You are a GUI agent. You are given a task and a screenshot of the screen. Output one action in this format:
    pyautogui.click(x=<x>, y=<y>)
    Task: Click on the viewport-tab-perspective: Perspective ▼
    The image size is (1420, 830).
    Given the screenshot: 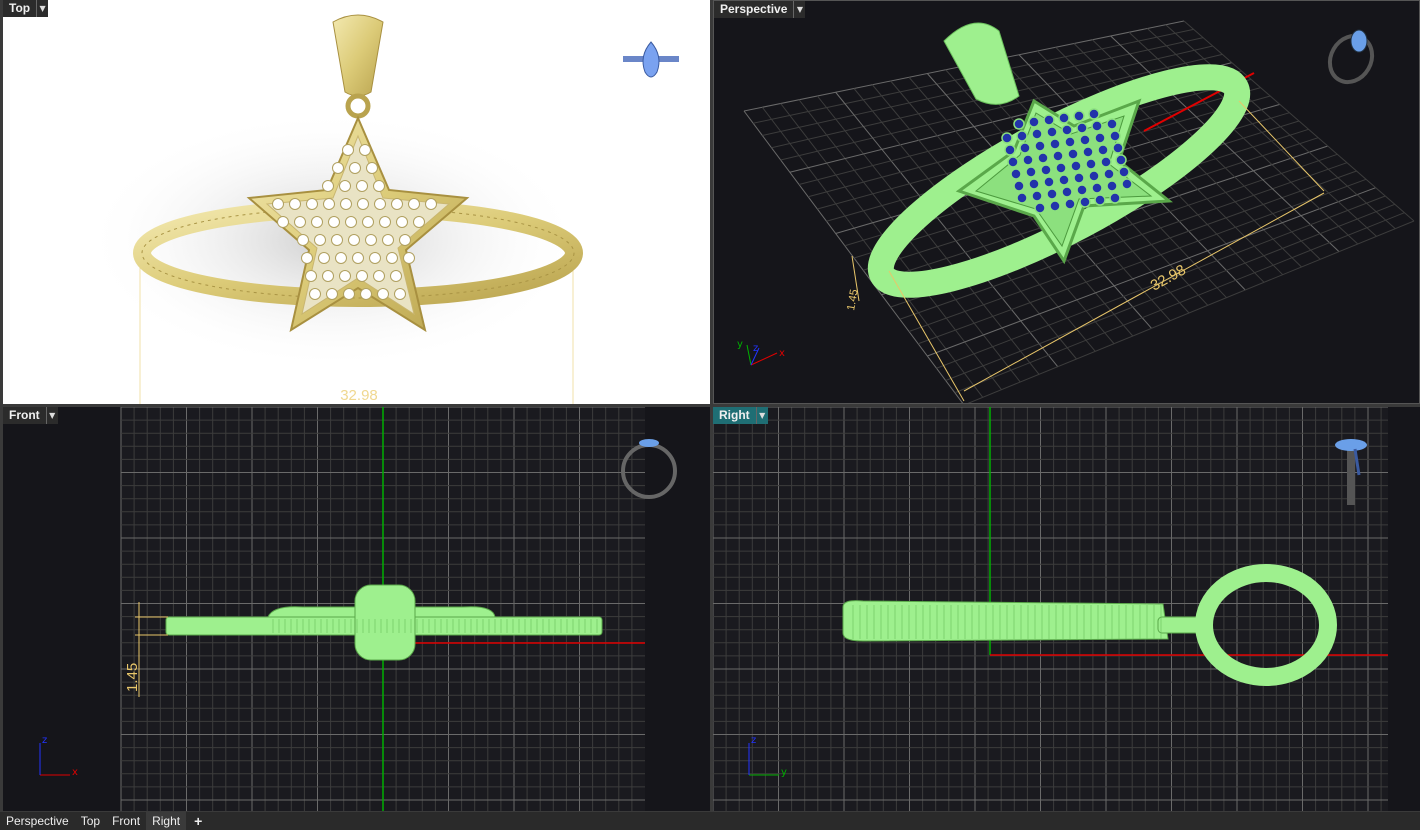 What is the action you would take?
    pyautogui.click(x=760, y=9)
    